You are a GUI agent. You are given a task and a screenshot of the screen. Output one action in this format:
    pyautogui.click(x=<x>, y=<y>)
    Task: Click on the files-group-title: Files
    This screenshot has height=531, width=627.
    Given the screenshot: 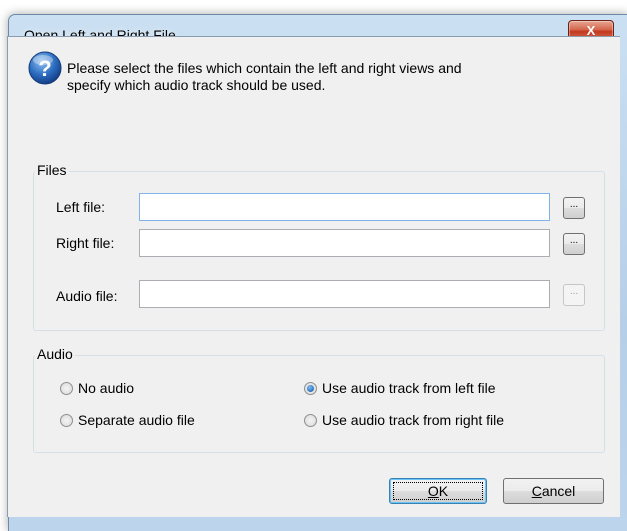 What is the action you would take?
    pyautogui.click(x=52, y=170)
    